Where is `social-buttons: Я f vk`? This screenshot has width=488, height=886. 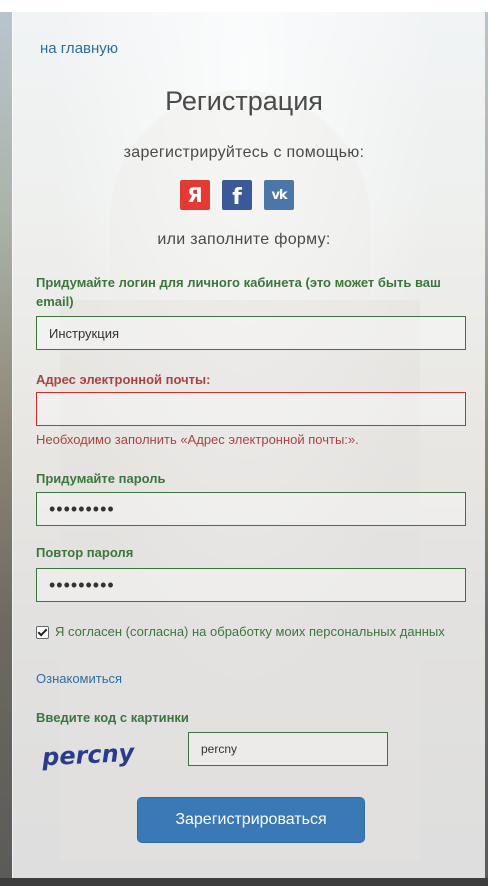 social-buttons: Я f vk is located at coordinates (237, 195).